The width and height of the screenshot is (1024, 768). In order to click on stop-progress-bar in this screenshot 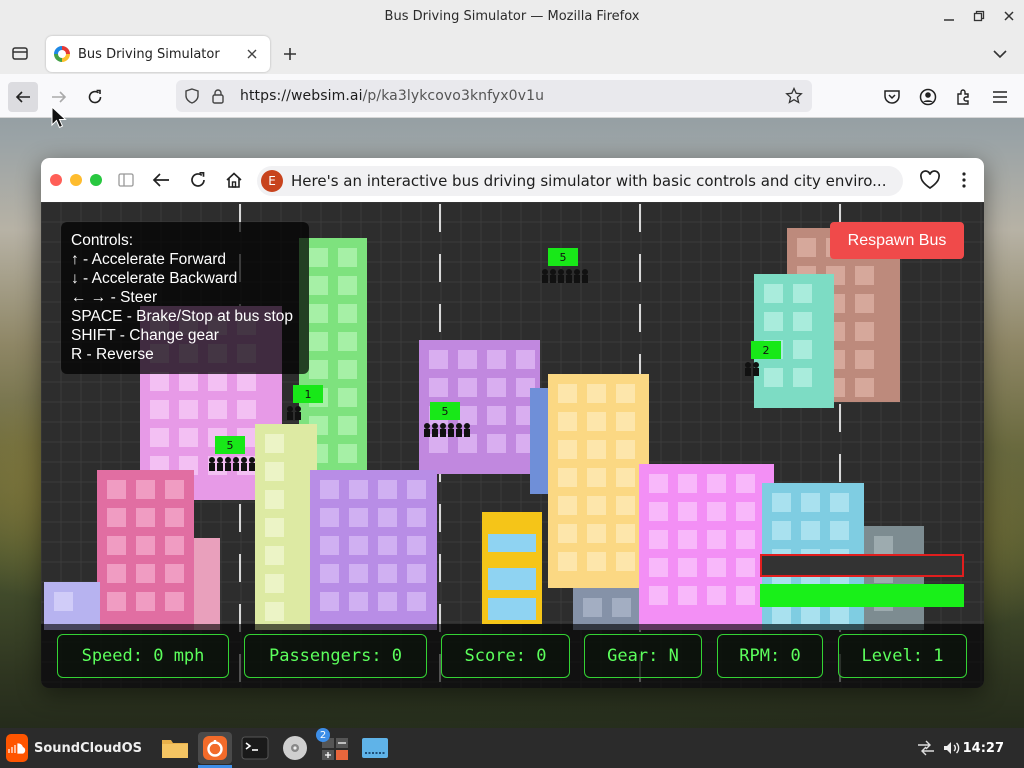, I will do `click(862, 565)`.